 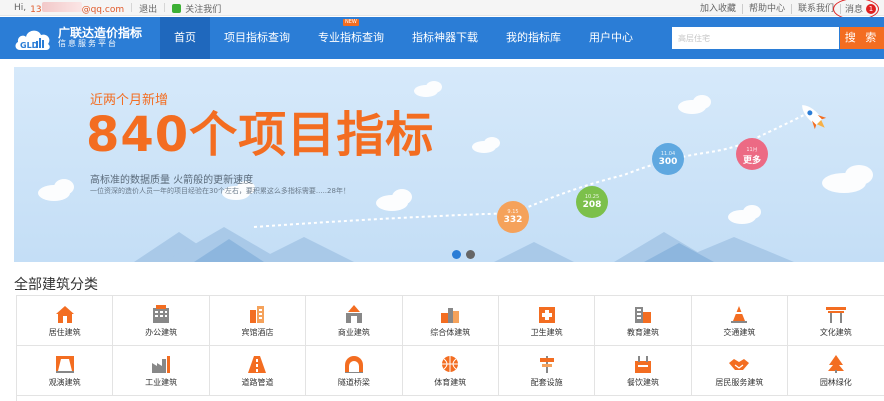 I want to click on category-item: 餐饮建筑, so click(x=643, y=371).